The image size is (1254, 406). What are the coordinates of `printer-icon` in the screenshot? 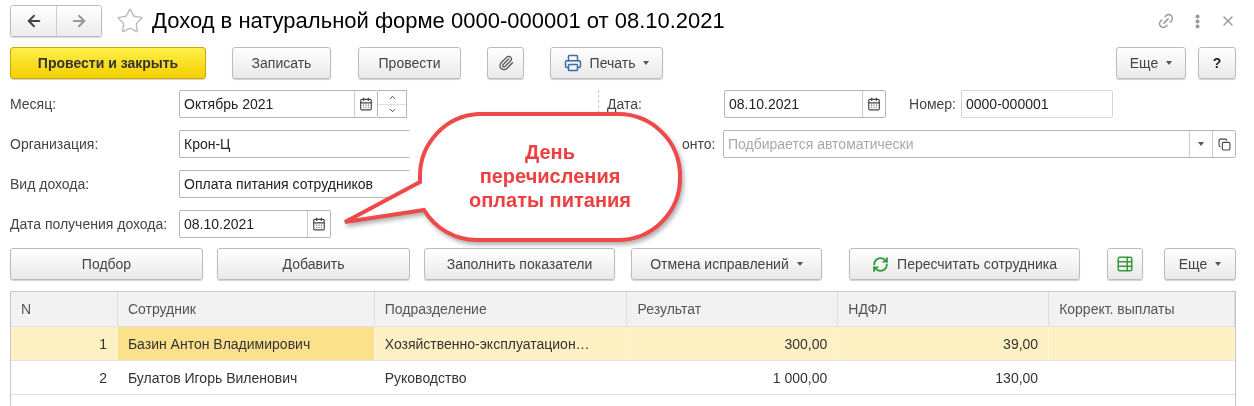 It's located at (572, 63).